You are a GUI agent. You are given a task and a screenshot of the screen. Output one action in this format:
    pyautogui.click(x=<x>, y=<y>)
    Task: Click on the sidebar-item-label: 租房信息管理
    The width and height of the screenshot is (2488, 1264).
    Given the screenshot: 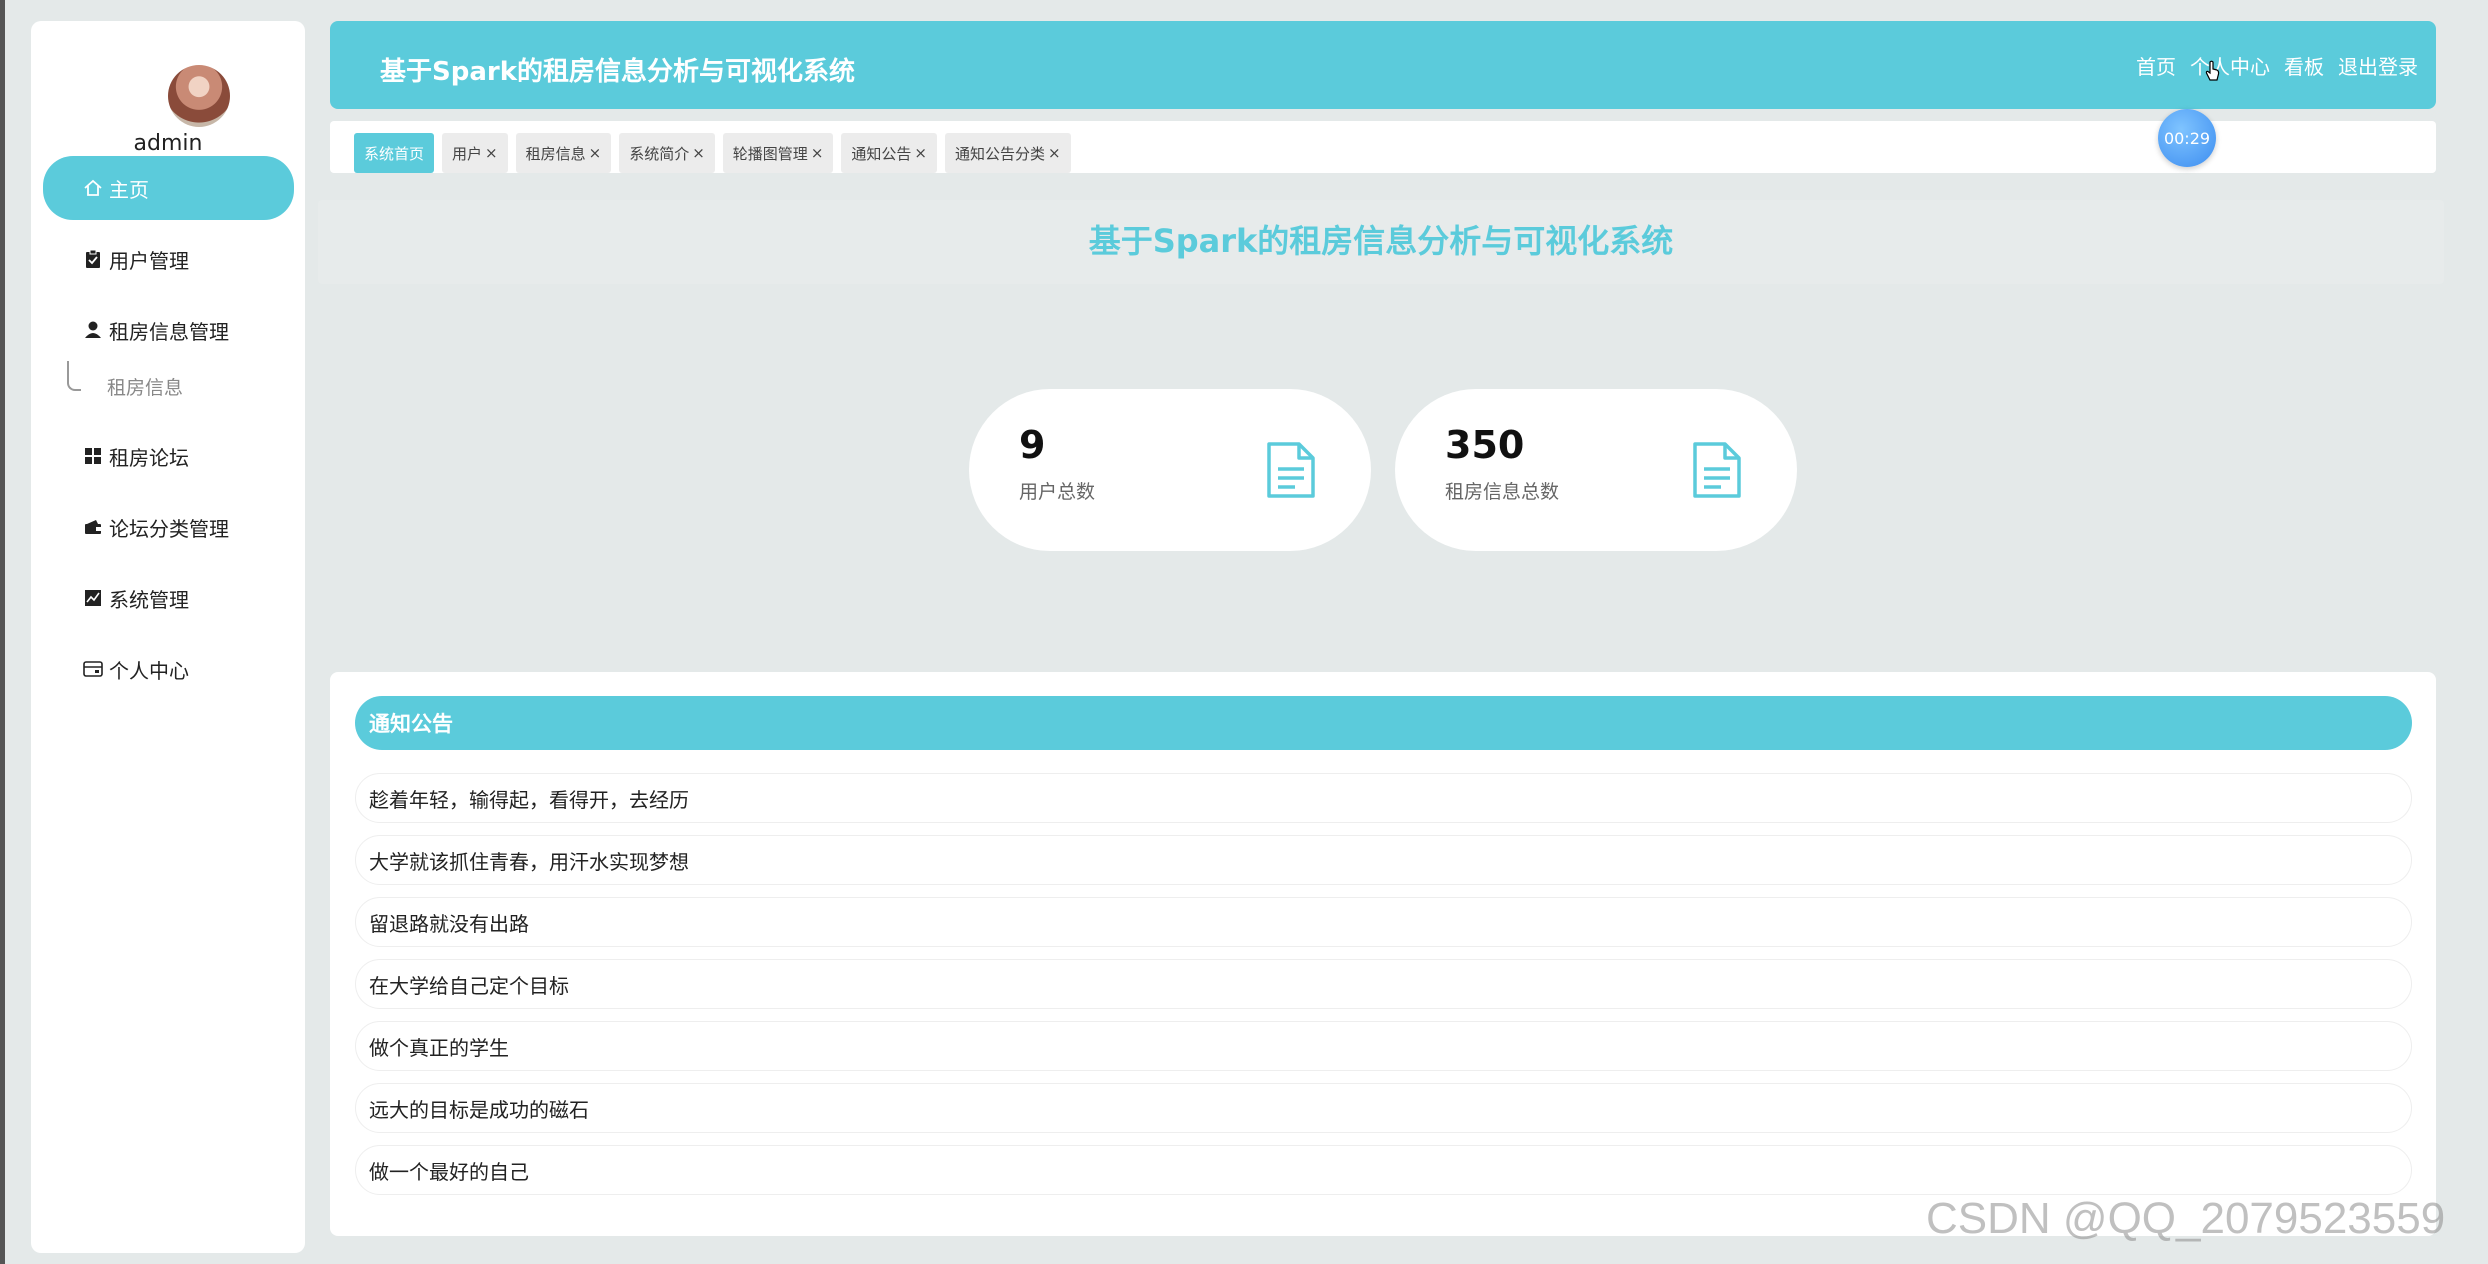 What is the action you would take?
    pyautogui.click(x=169, y=331)
    